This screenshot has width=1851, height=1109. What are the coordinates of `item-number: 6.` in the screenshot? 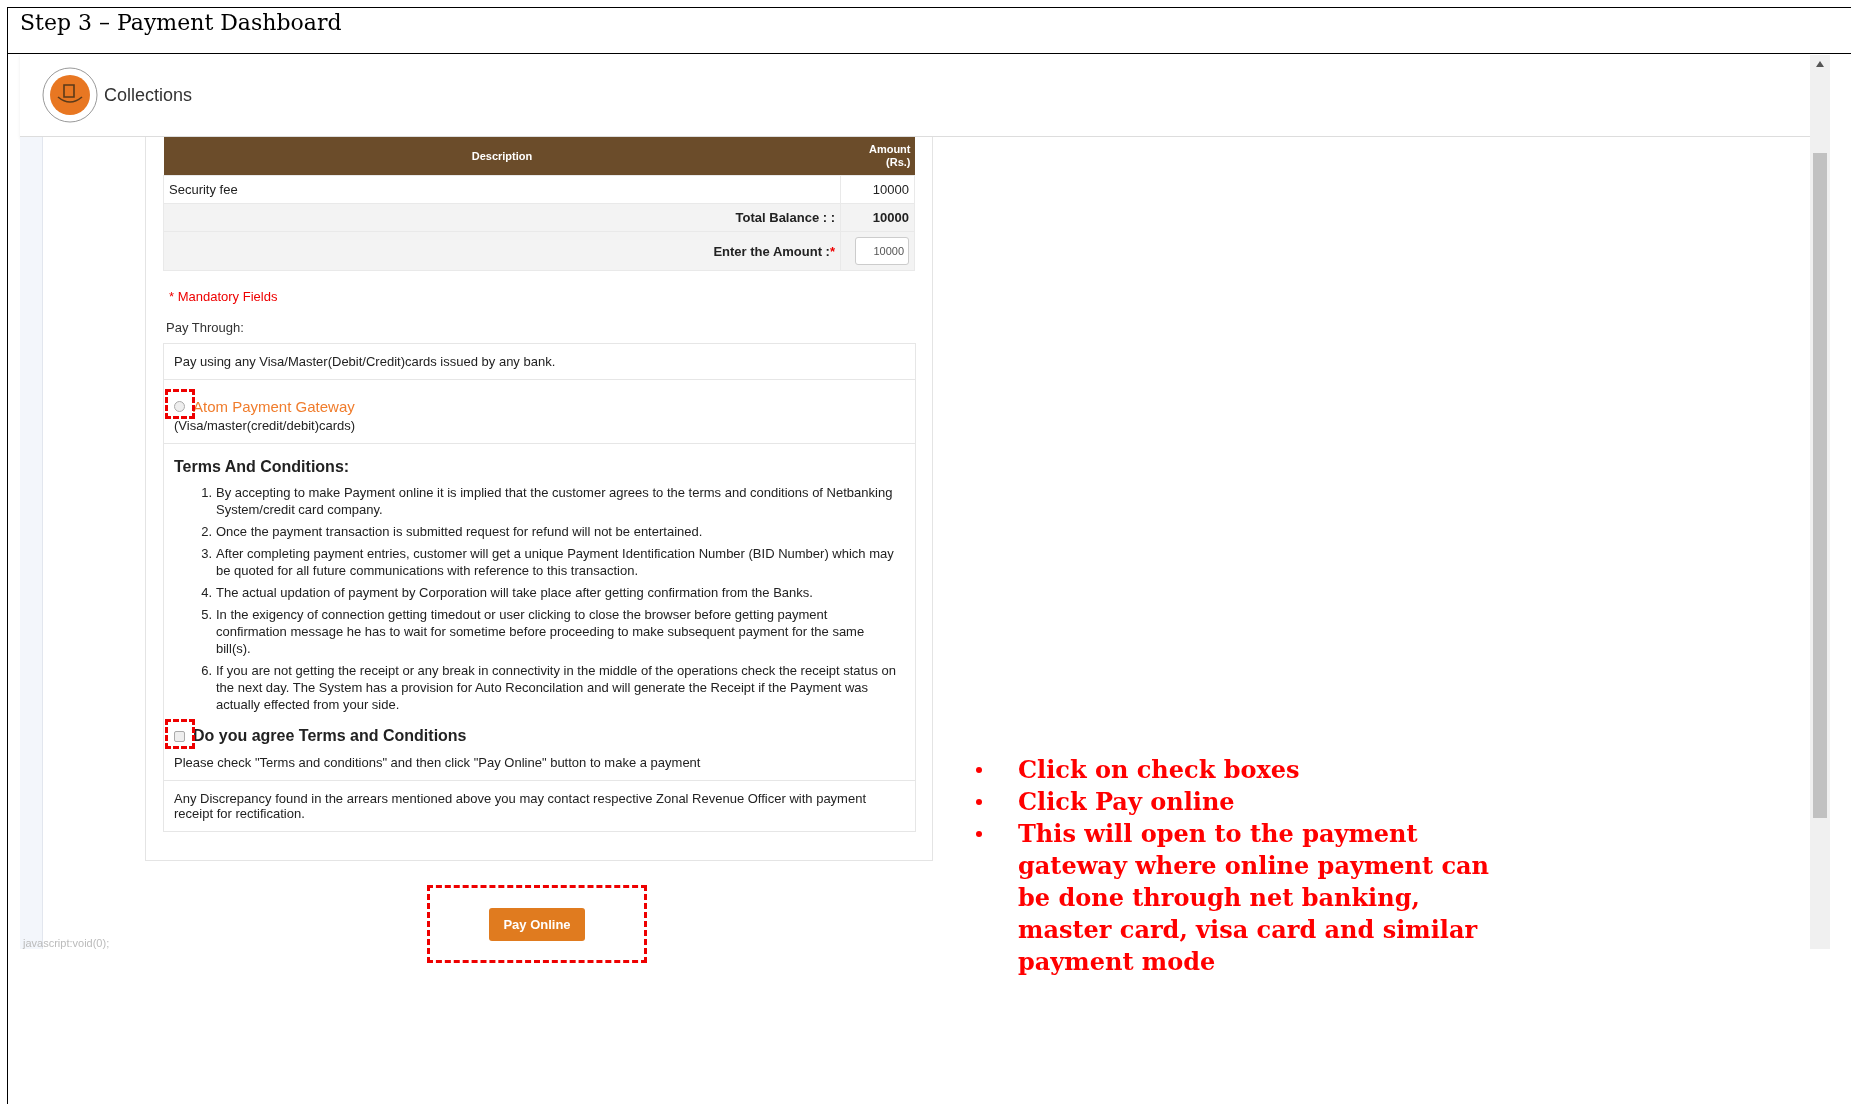 It's located at (206, 671).